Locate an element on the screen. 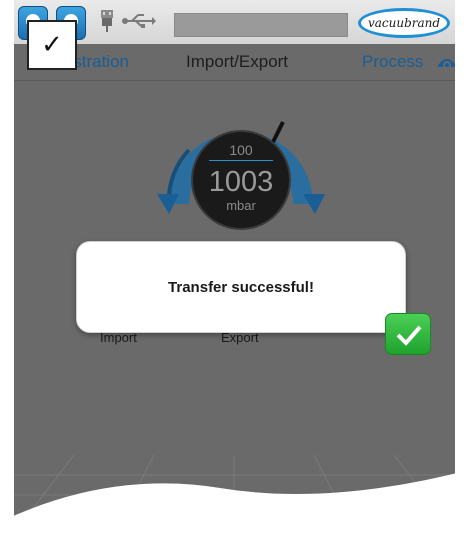 This screenshot has width=469, height=533. usb-icon is located at coordinates (139, 21).